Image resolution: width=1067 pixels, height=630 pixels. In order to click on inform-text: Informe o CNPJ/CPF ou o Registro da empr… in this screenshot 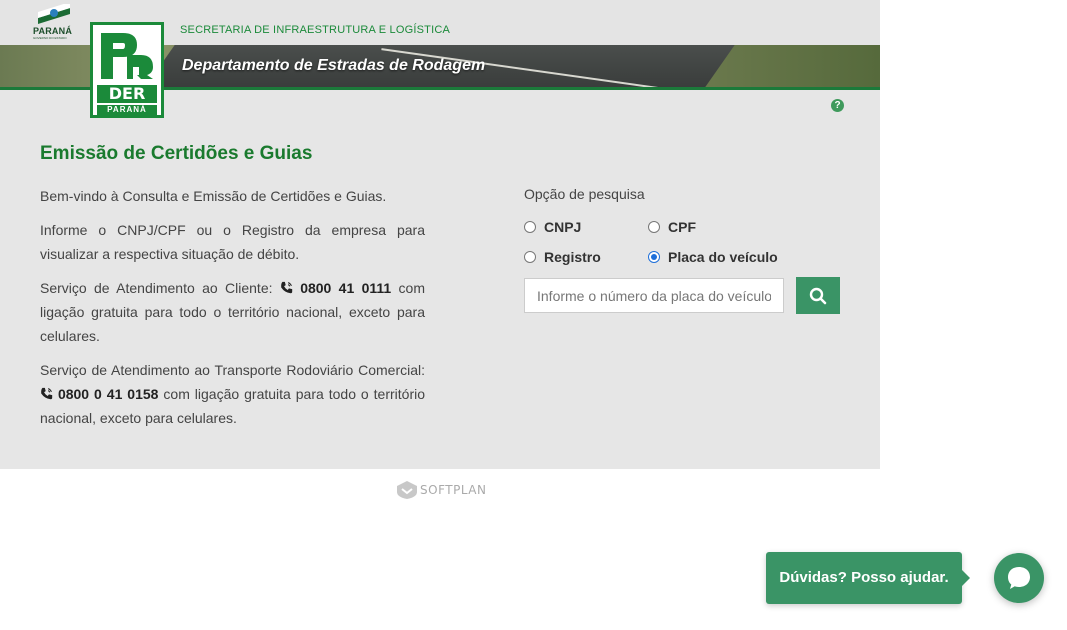, I will do `click(232, 242)`.